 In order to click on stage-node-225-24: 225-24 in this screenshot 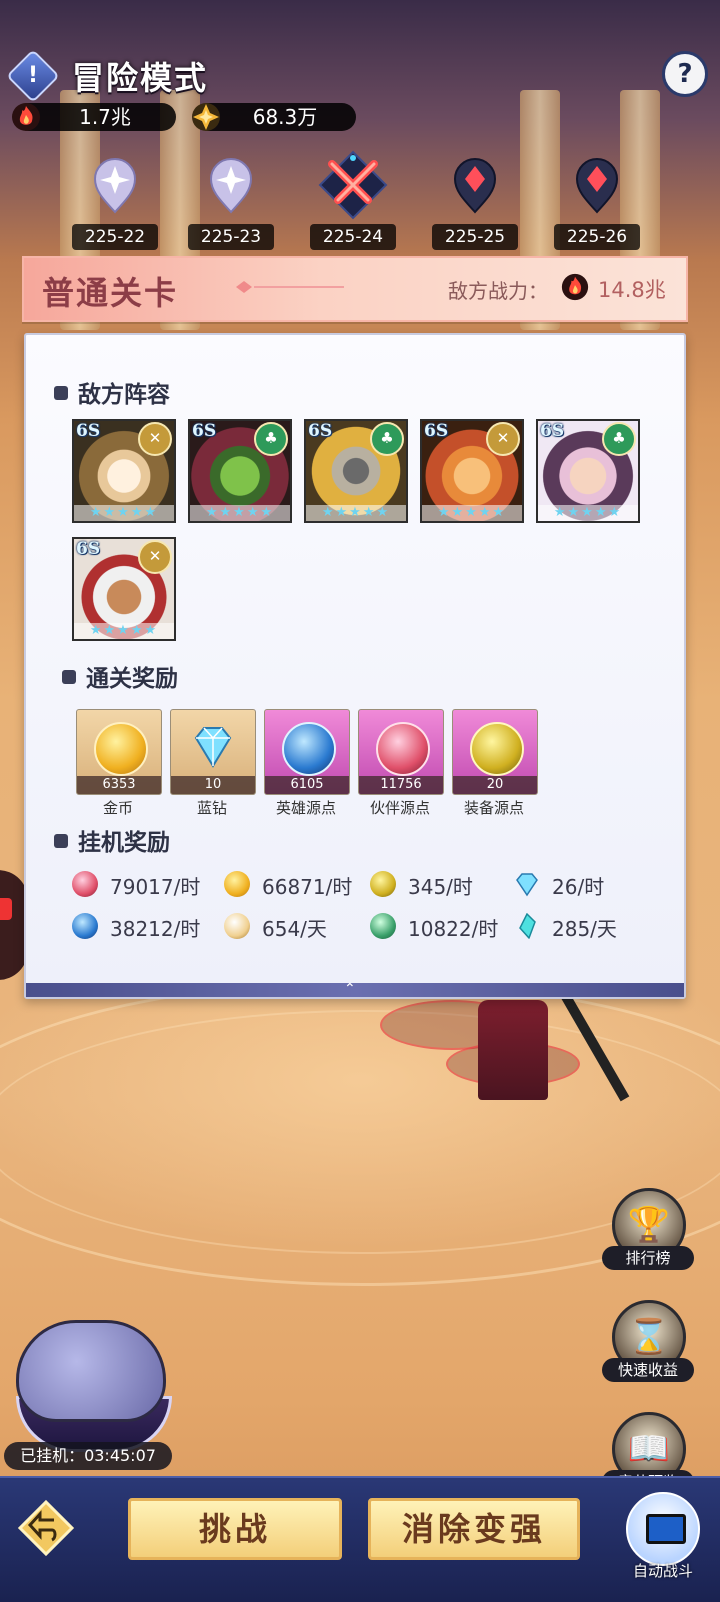, I will do `click(353, 200)`.